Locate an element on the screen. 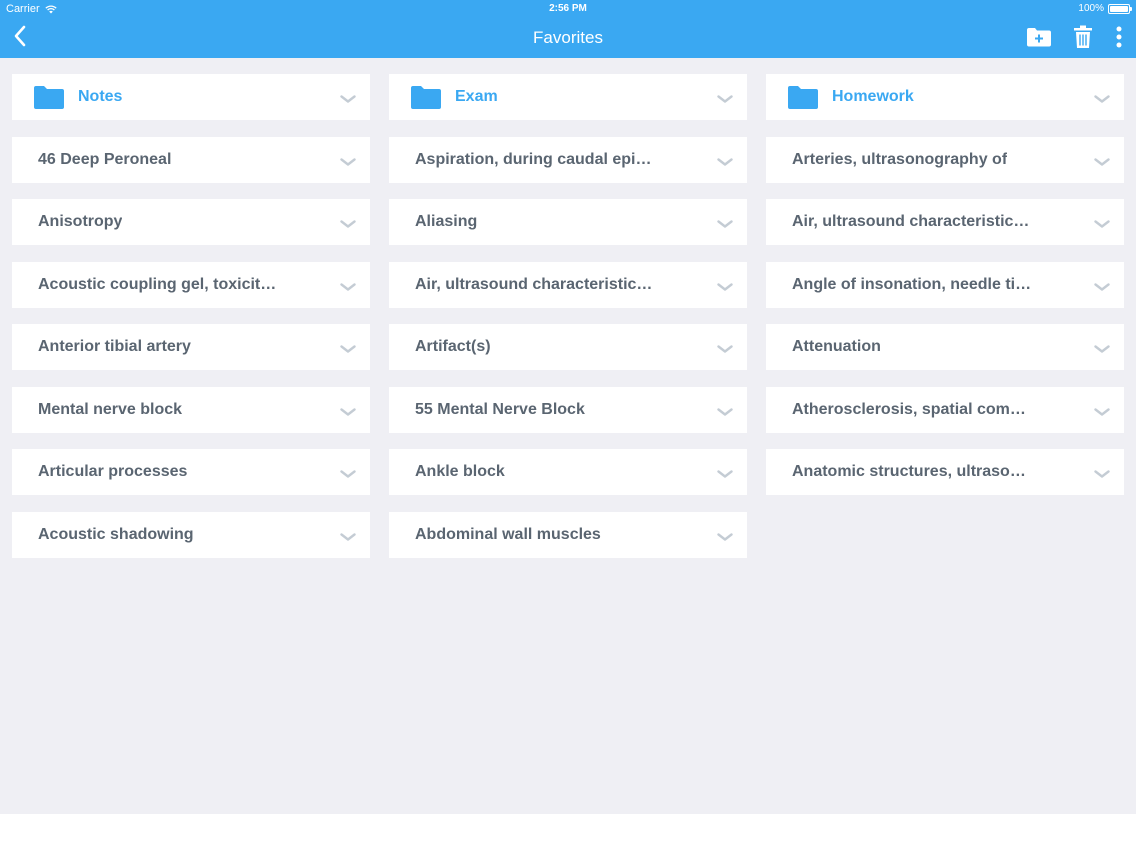 Image resolution: width=1136 pixels, height=852 pixels. add-folder-button is located at coordinates (1039, 37).